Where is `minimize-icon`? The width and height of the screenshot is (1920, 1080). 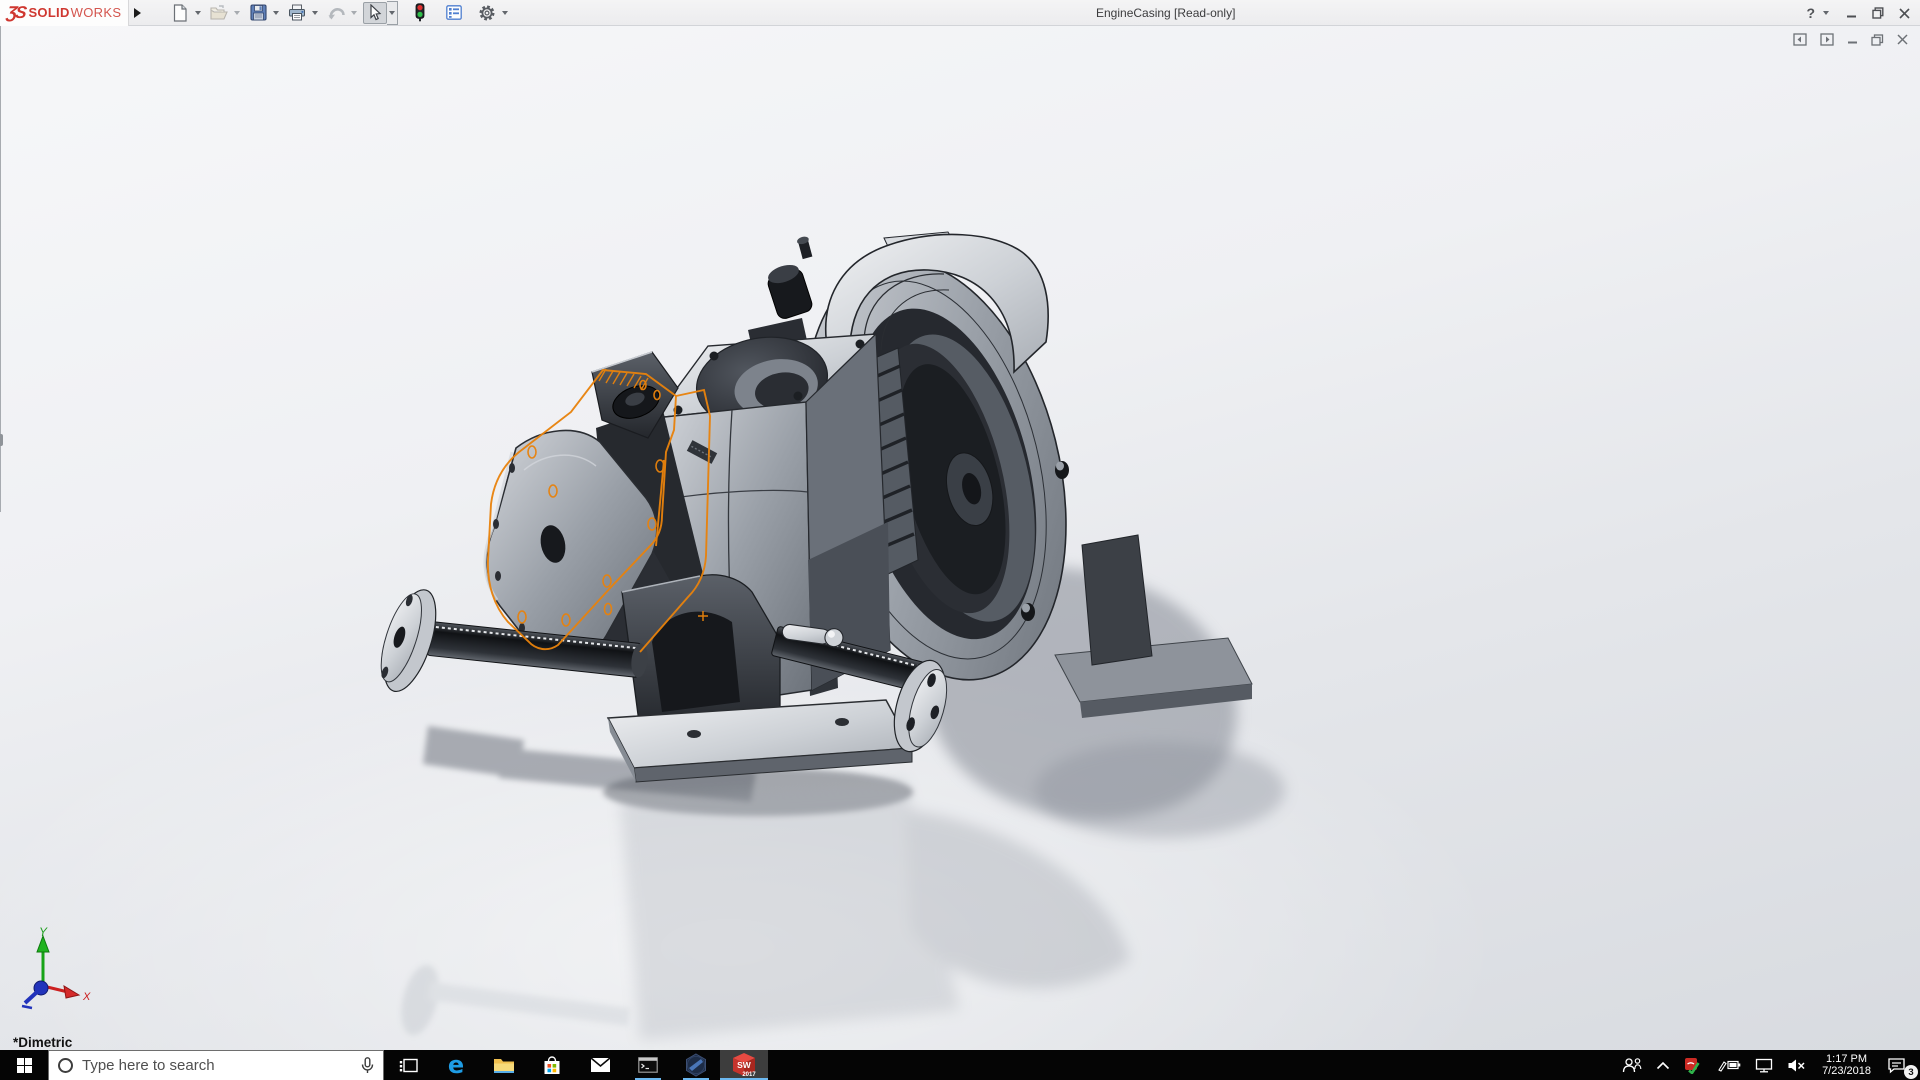
minimize-icon is located at coordinates (1851, 16).